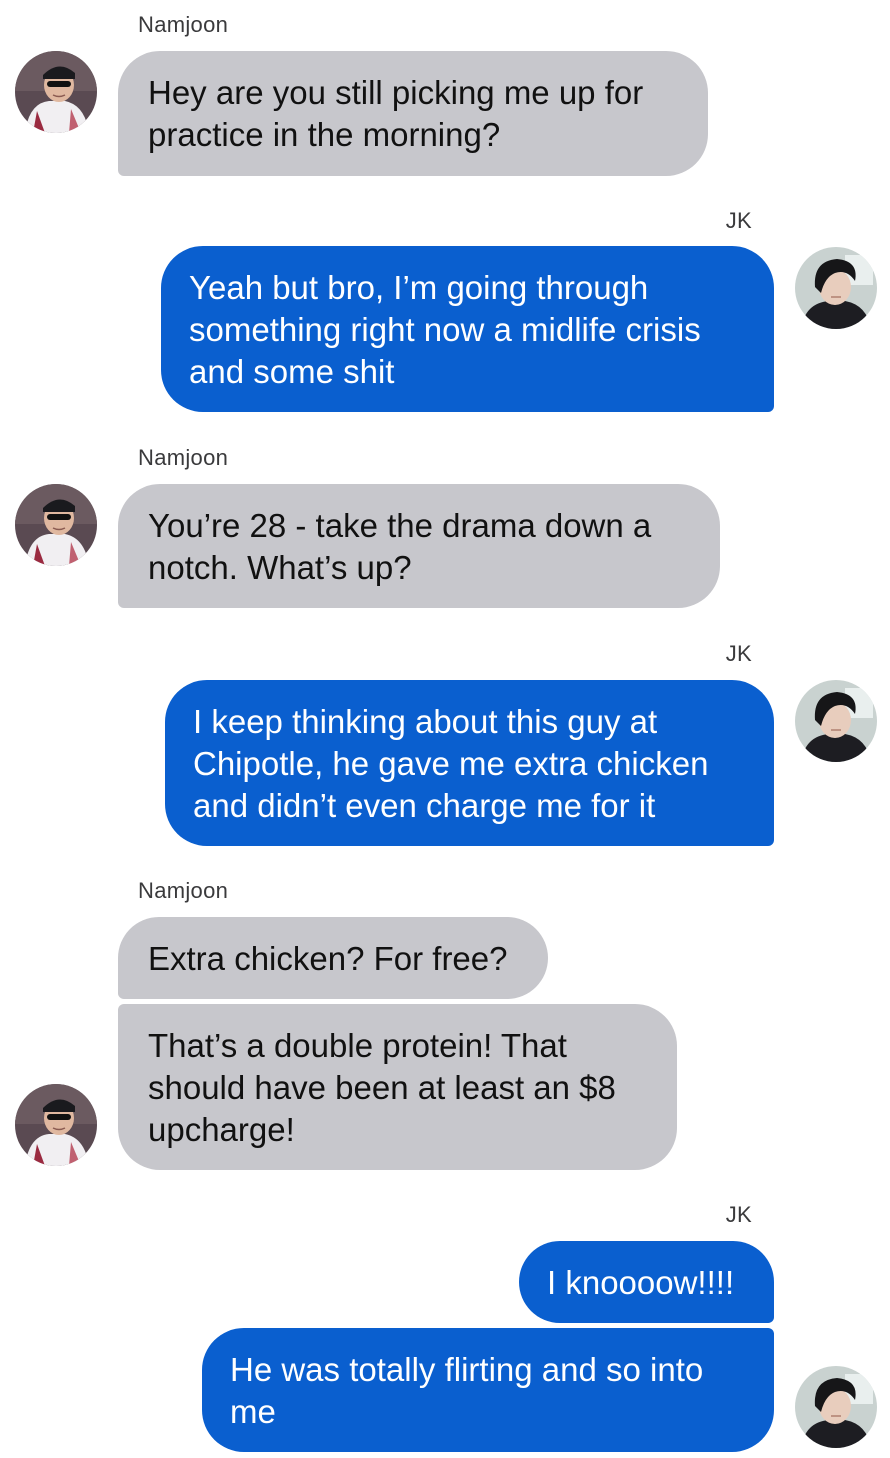 The width and height of the screenshot is (890, 1458). Describe the element at coordinates (646, 1282) in the screenshot. I see `message-bubble-outgoing: I knoooow!!!!` at that location.